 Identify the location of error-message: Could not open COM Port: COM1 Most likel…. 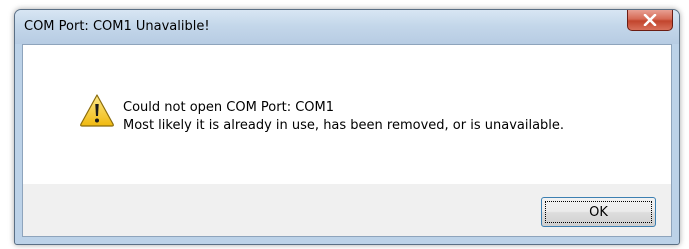
(343, 117).